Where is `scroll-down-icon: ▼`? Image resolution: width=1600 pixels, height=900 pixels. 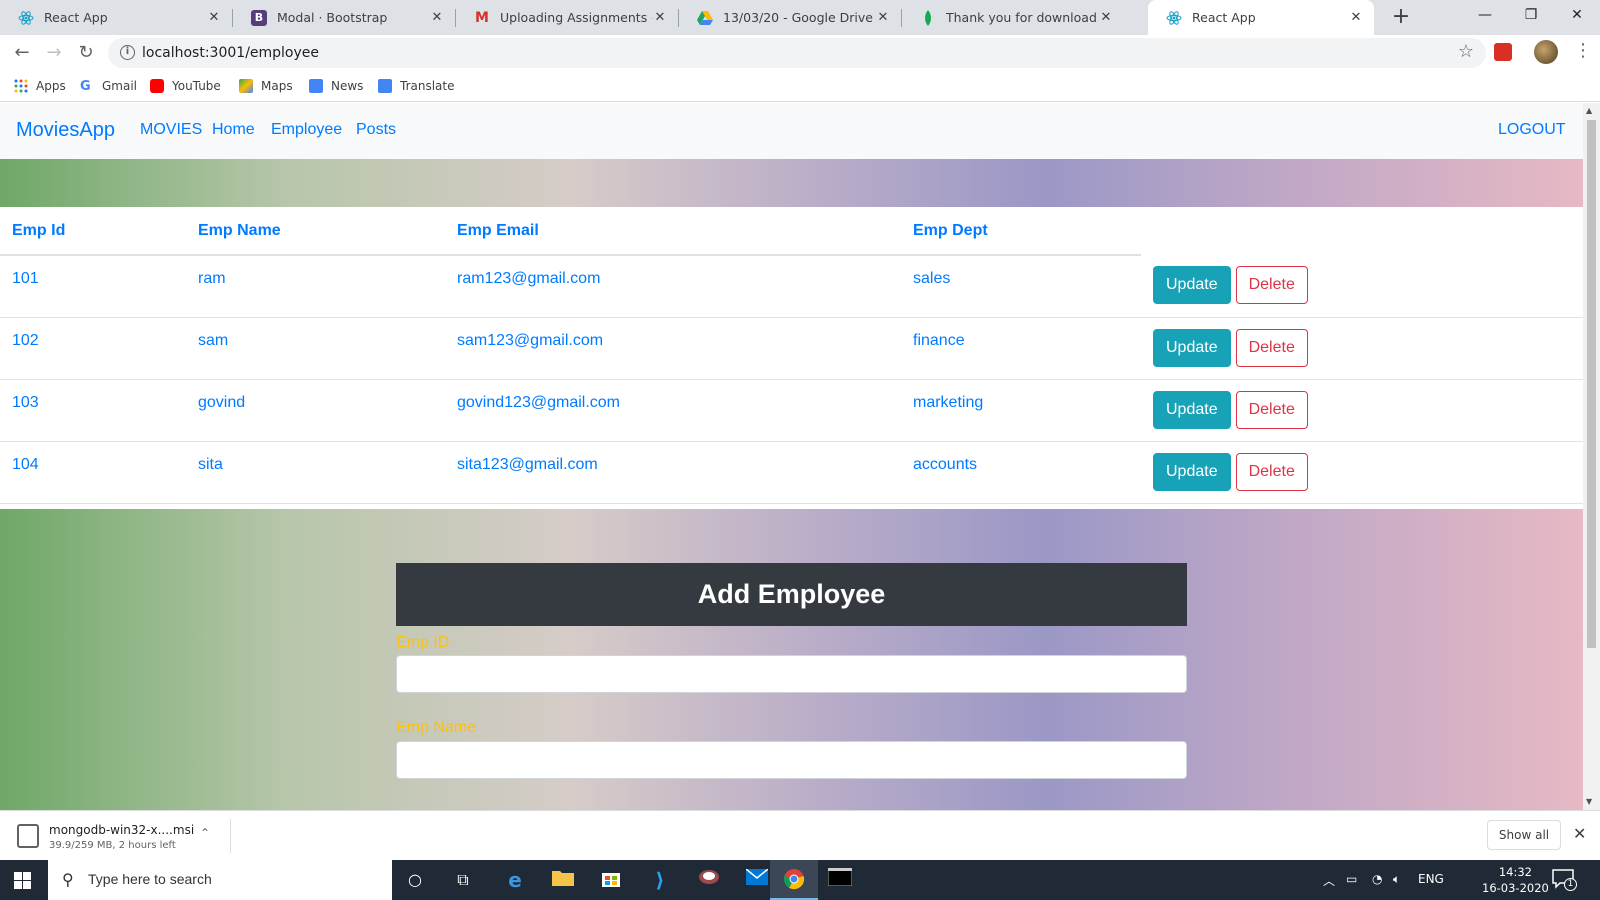
scroll-down-icon: ▼ is located at coordinates (1589, 801).